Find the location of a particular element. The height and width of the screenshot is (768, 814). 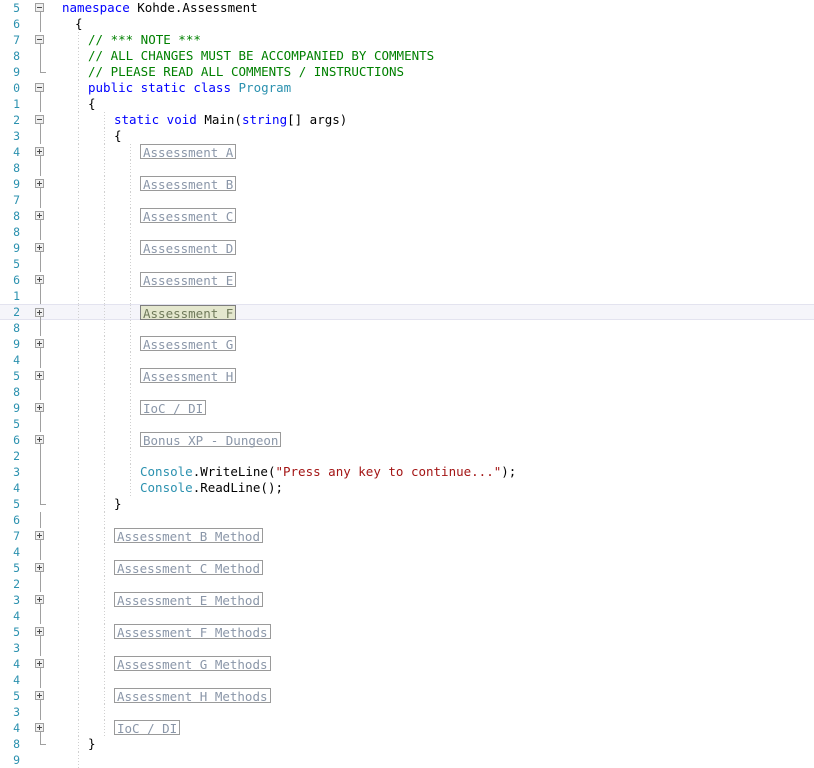

collapsed-region-box: Assessment C is located at coordinates (188, 216).